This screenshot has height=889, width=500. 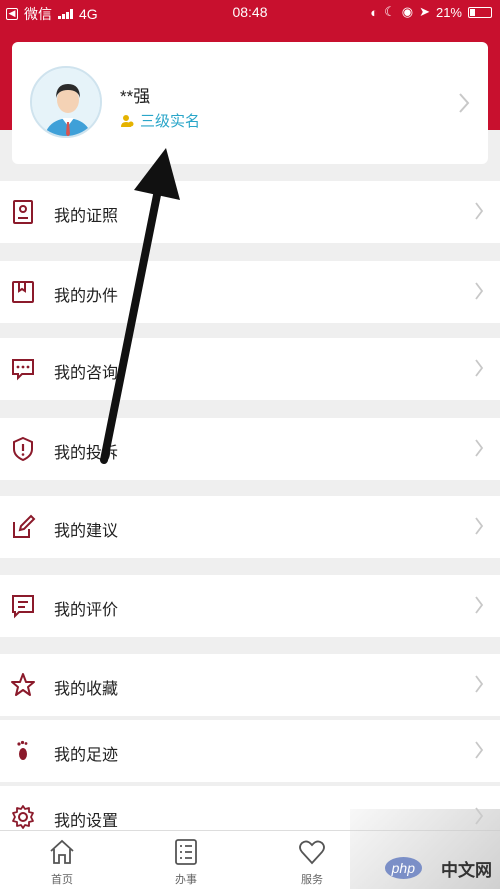 I want to click on user-verified-icon, so click(x=127, y=120).